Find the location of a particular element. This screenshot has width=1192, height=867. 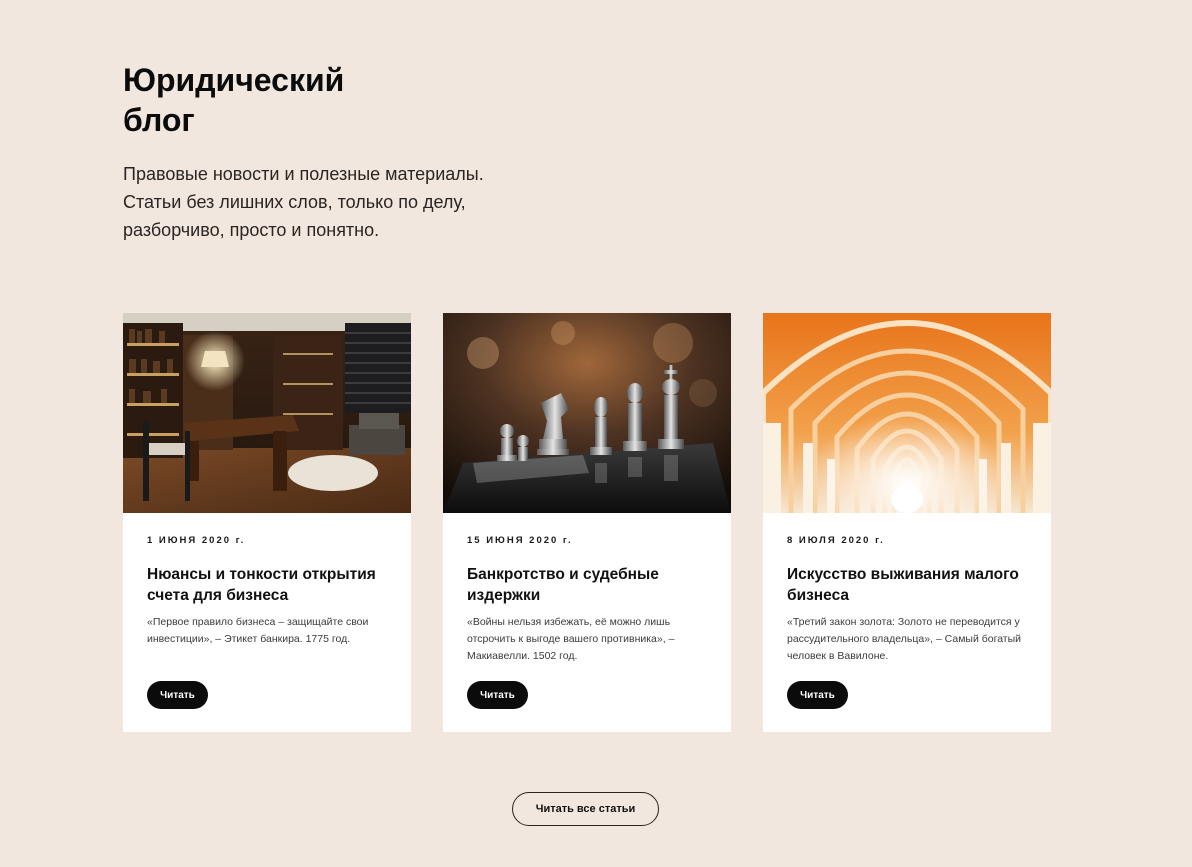

intro-line: Правовые новости и полезные материалы. is located at coordinates (303, 174).